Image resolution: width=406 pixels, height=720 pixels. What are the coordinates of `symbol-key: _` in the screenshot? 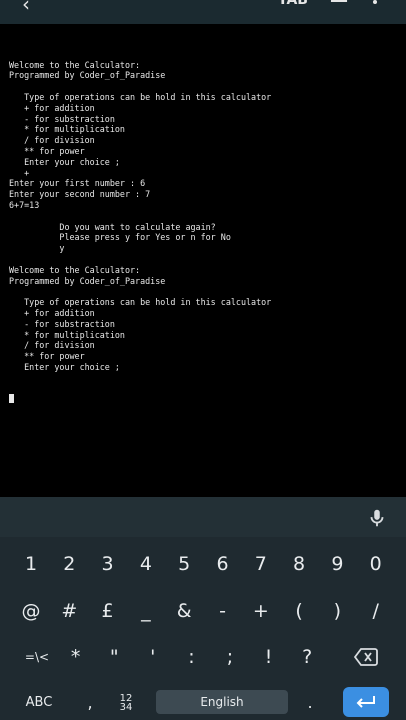 It's located at (146, 611).